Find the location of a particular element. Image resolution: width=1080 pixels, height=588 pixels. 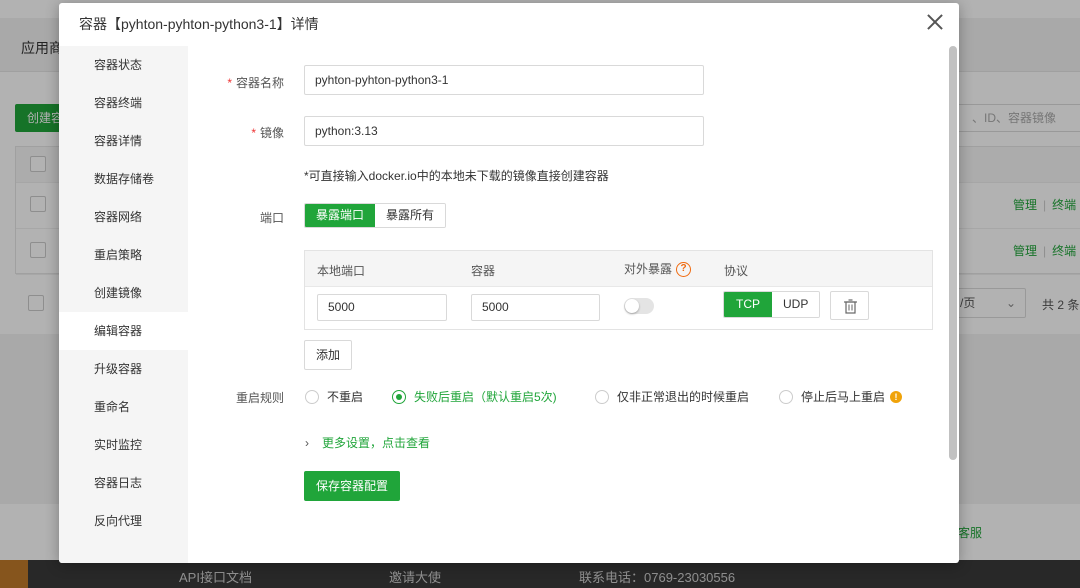

port-table: 本地端口 容器 对外暴露? 协议 5000 5000 TCP UDP is located at coordinates (618, 290).